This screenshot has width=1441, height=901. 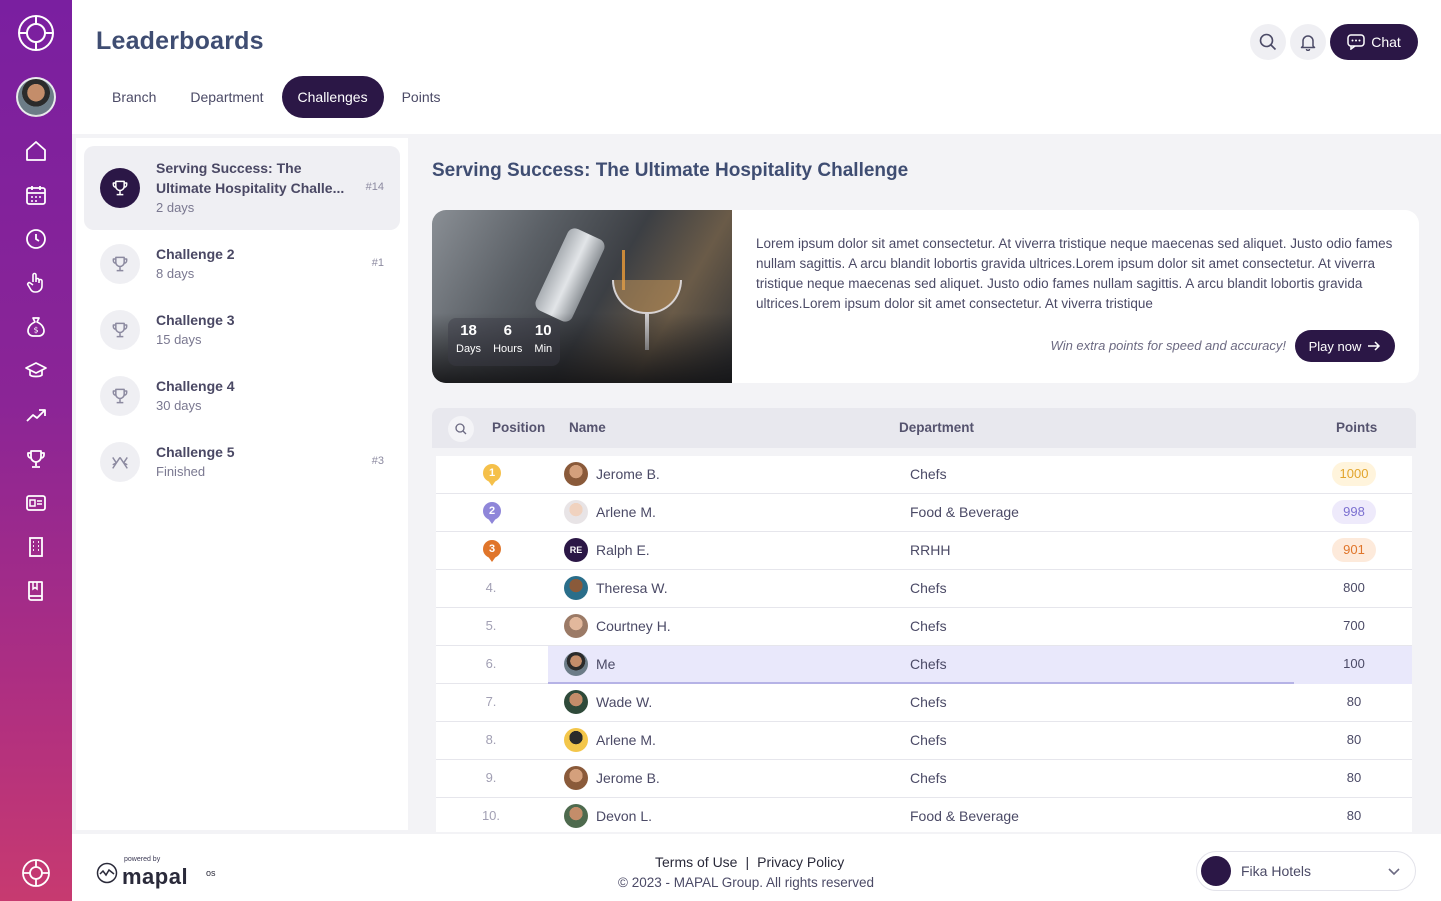 I want to click on clock-user-icon, so click(x=36, y=239).